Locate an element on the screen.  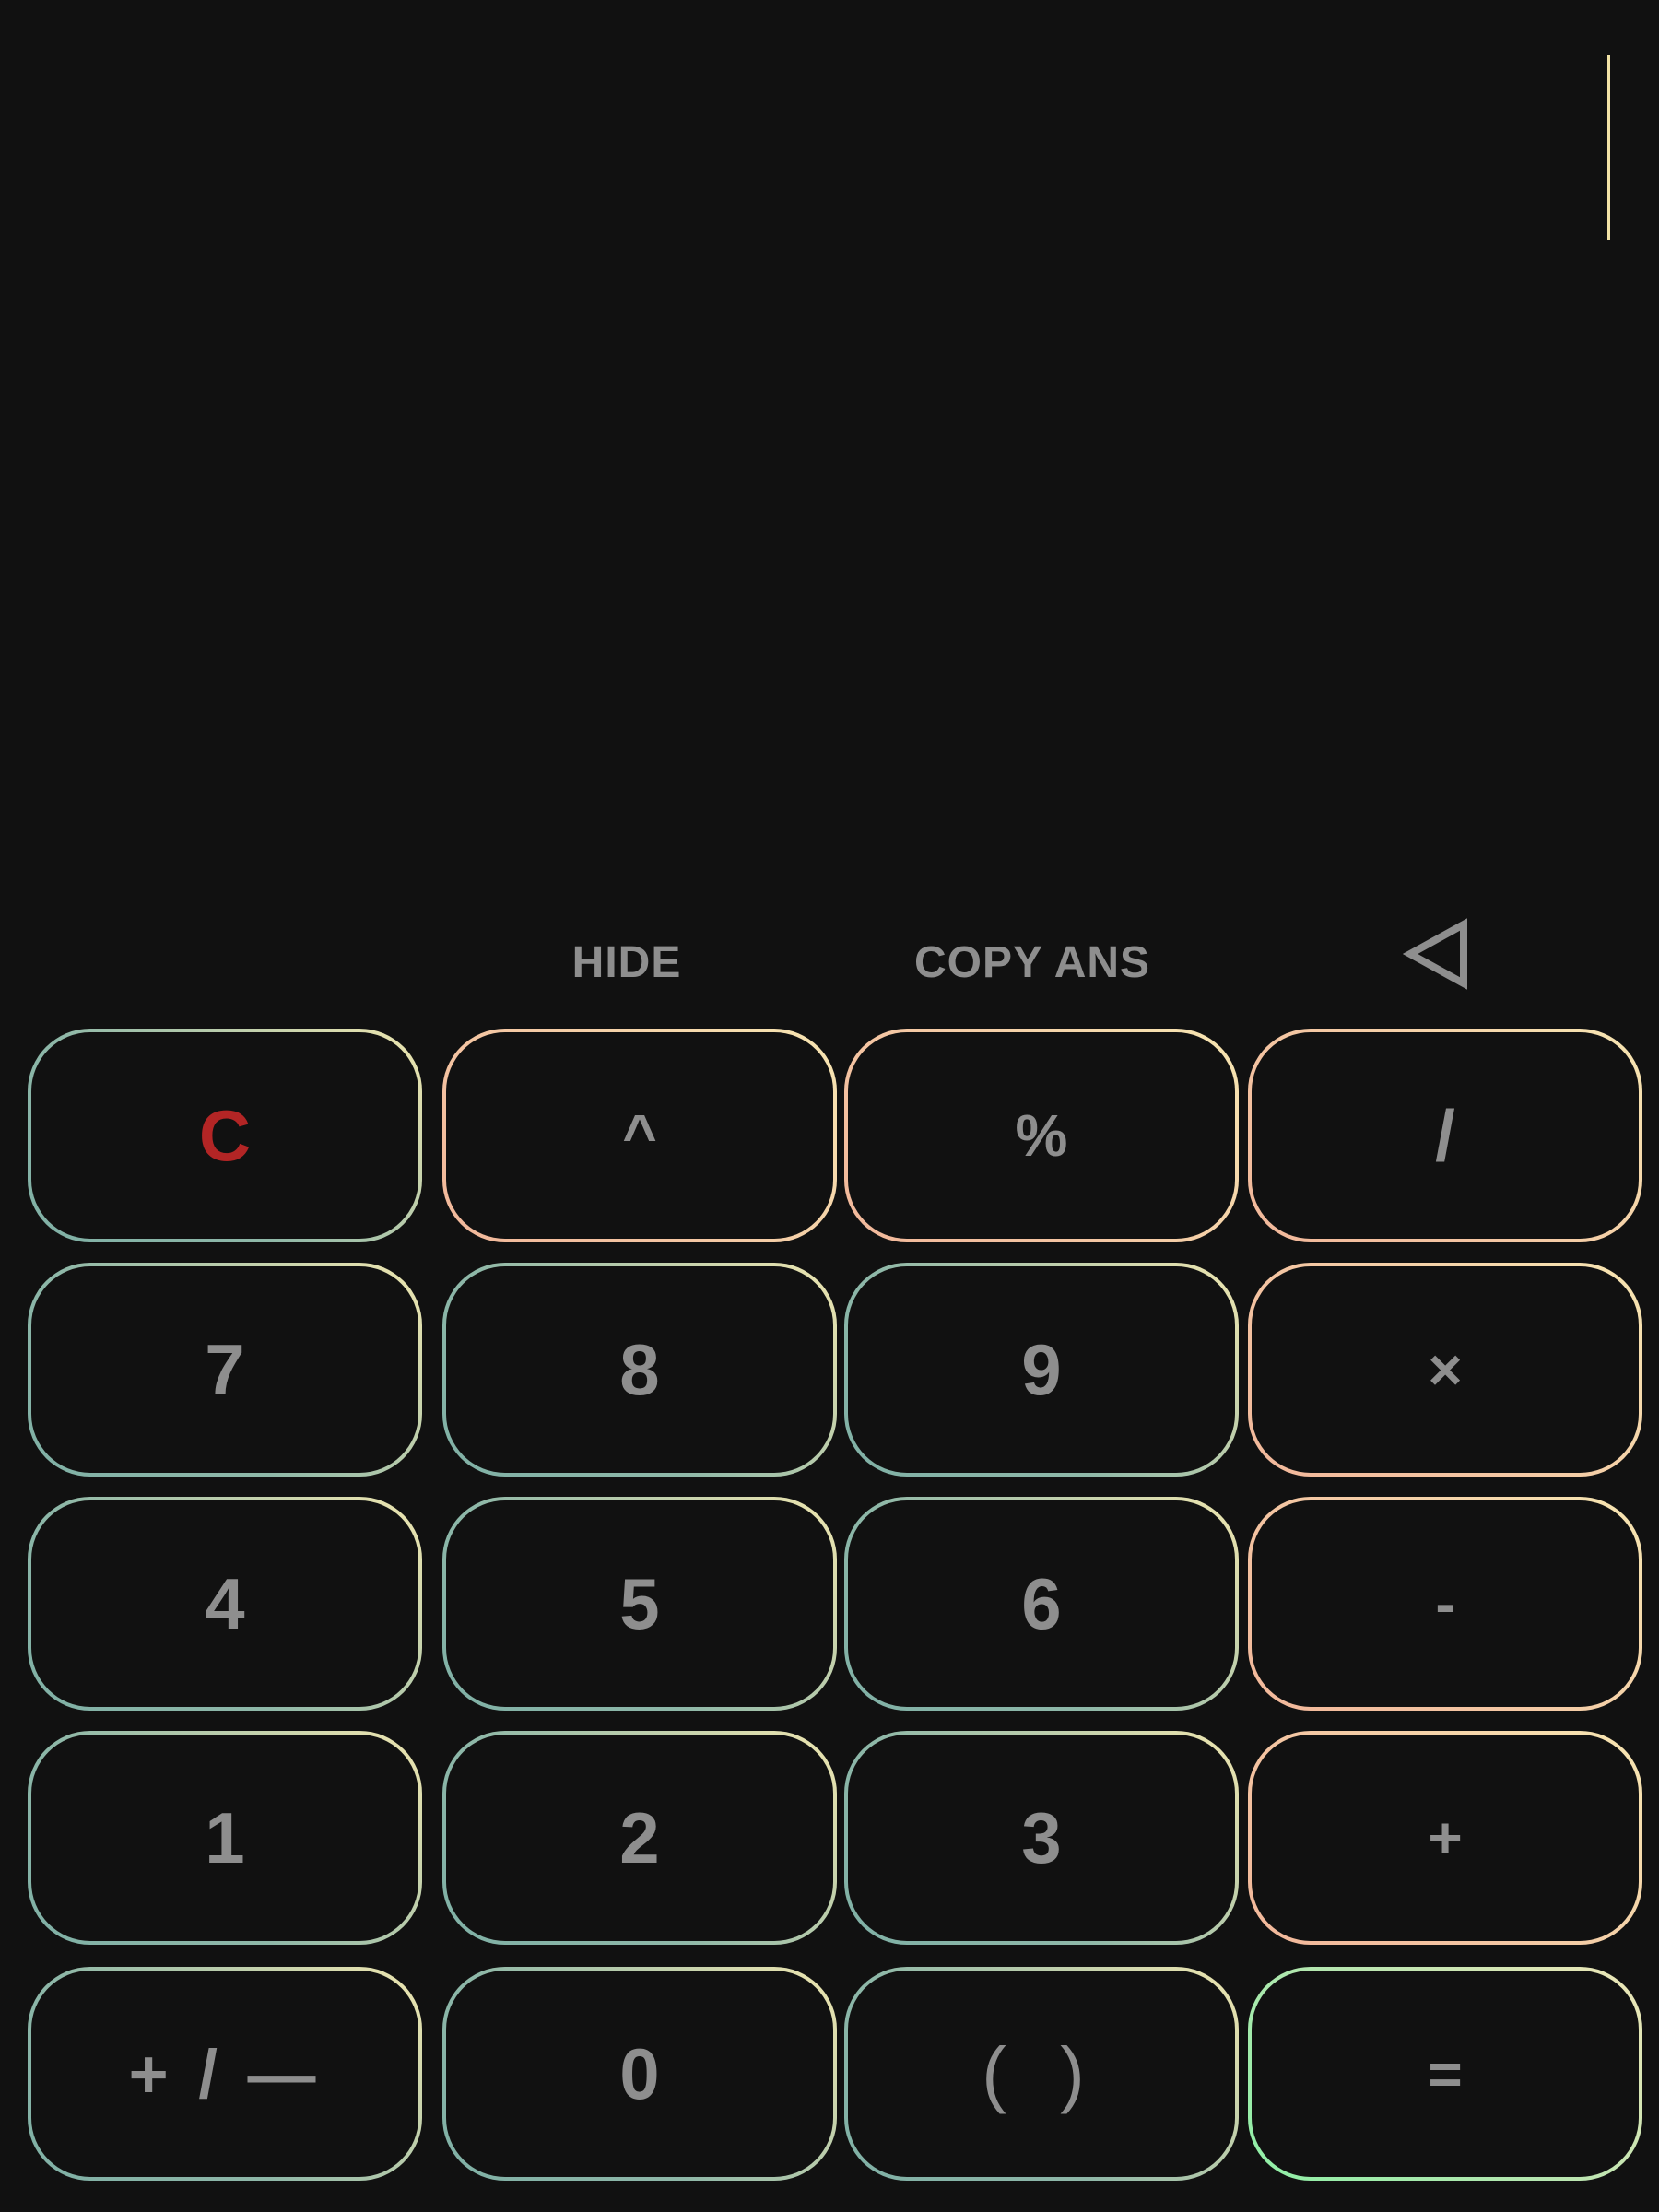
digit-5-label: 5 is located at coordinates (639, 1603).